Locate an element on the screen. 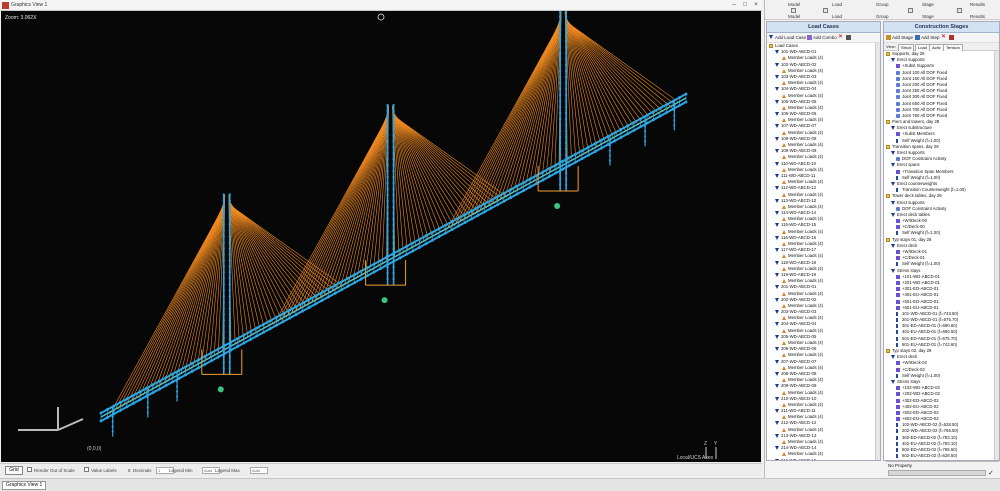  load-cases-toolbar: Add Load Case Add Combo ✕ is located at coordinates (823, 38).